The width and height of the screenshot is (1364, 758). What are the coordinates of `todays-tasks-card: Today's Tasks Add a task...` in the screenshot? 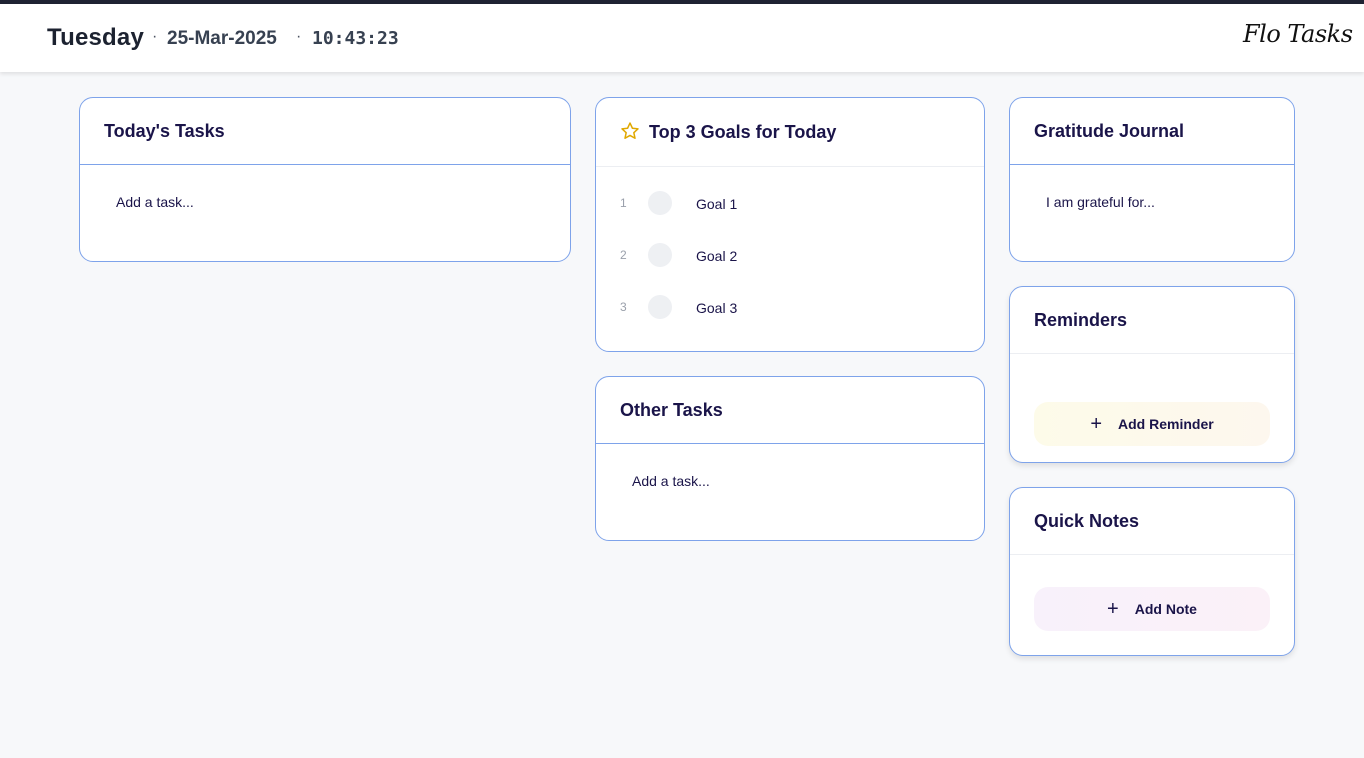 It's located at (325, 179).